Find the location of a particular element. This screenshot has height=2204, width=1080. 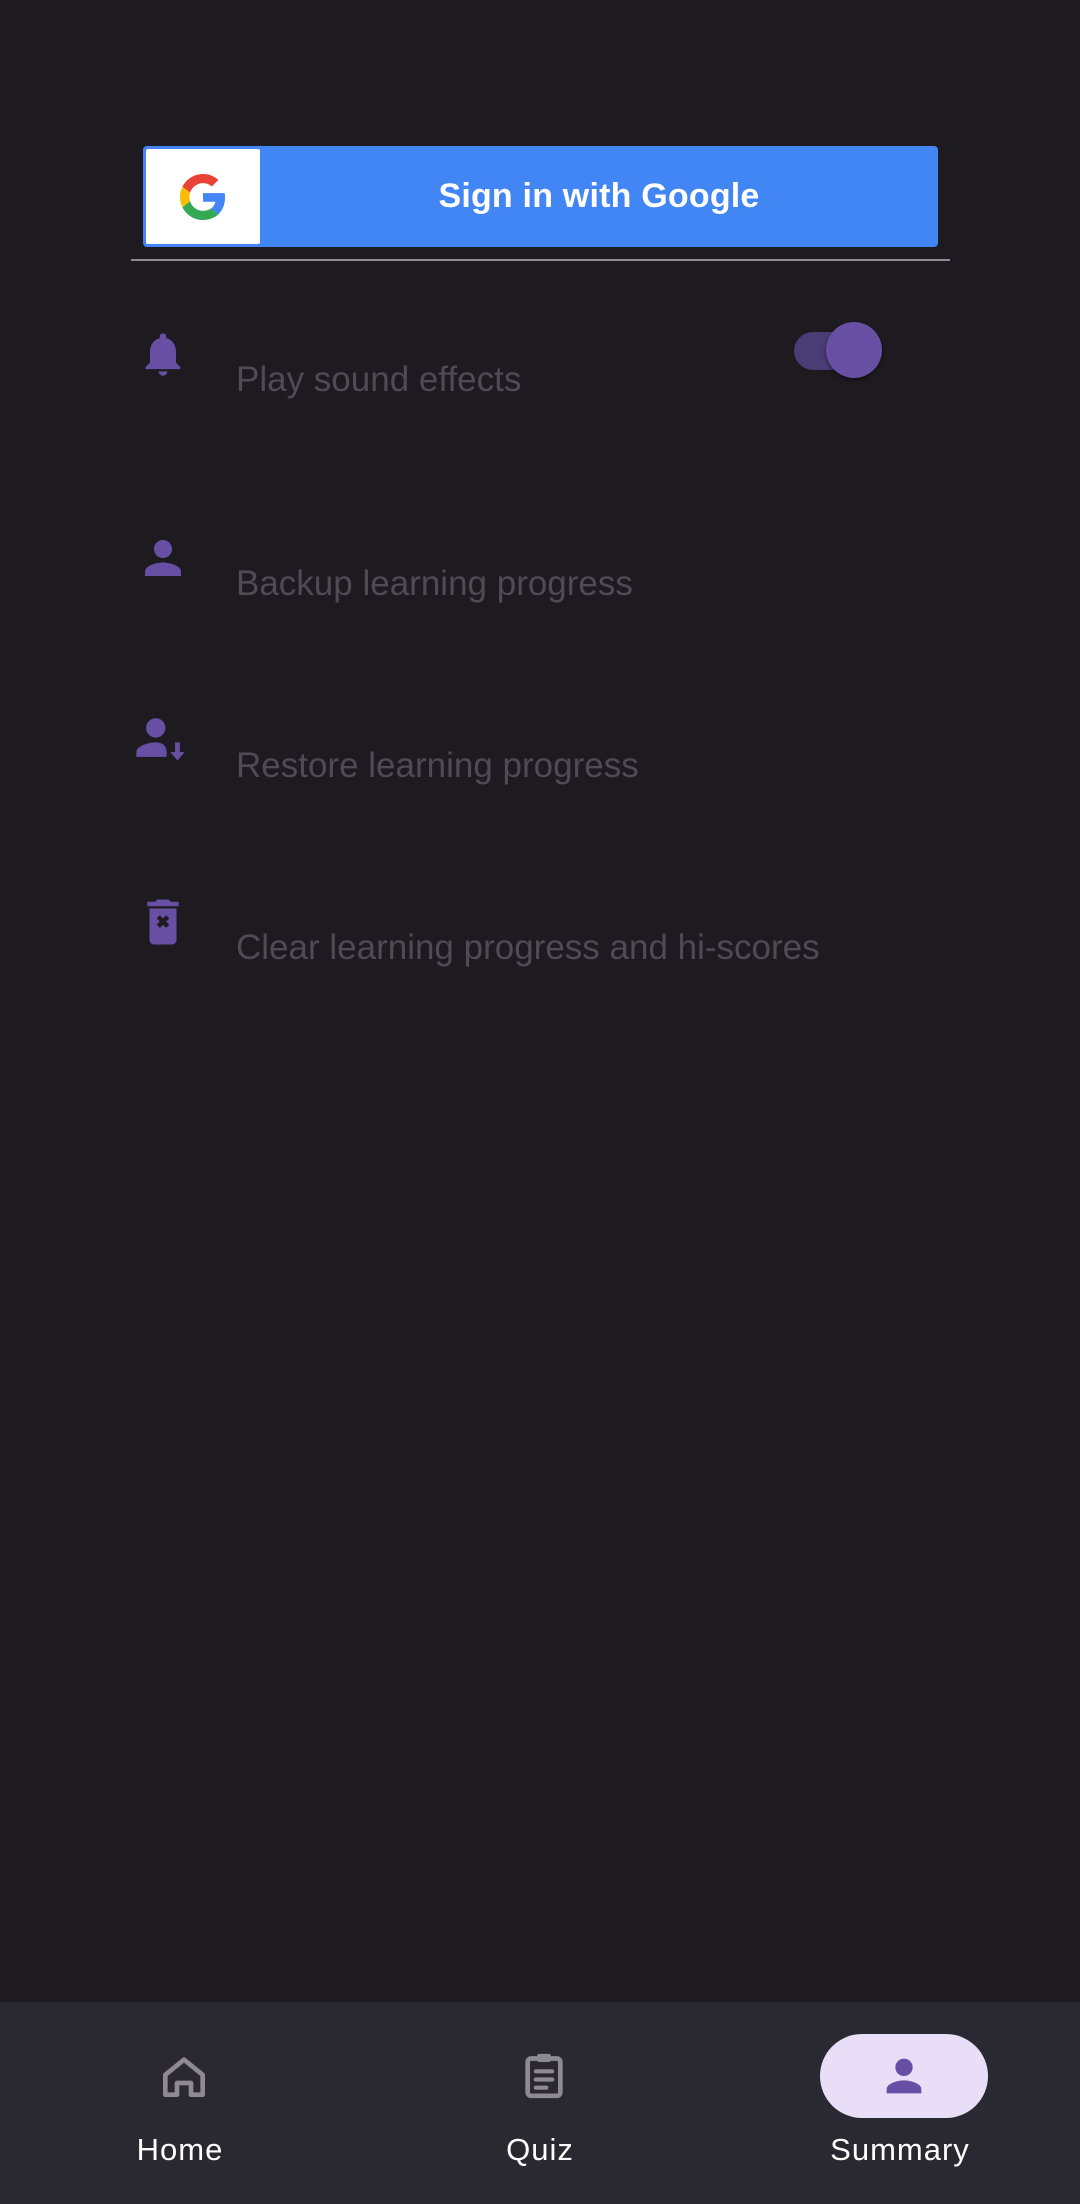

nav-item-quiz: Quiz is located at coordinates (540, 2103).